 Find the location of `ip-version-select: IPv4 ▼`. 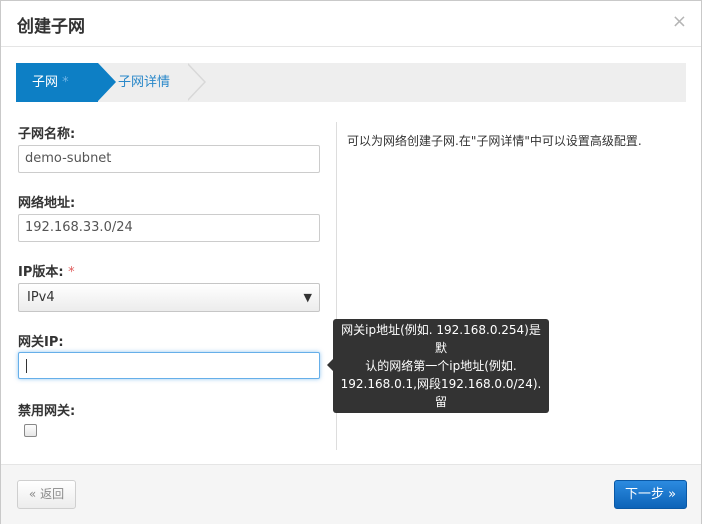

ip-version-select: IPv4 ▼ is located at coordinates (169, 297).